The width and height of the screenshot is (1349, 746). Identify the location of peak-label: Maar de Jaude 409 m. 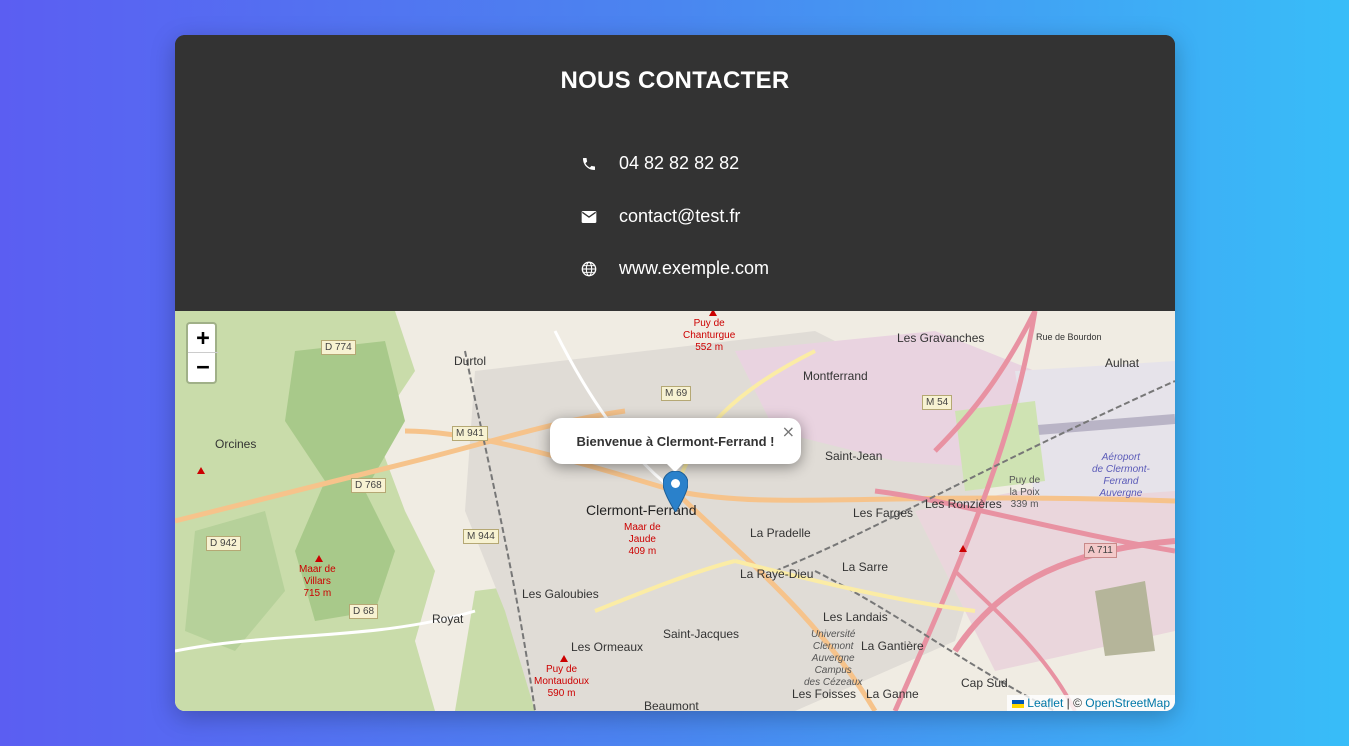
(642, 539).